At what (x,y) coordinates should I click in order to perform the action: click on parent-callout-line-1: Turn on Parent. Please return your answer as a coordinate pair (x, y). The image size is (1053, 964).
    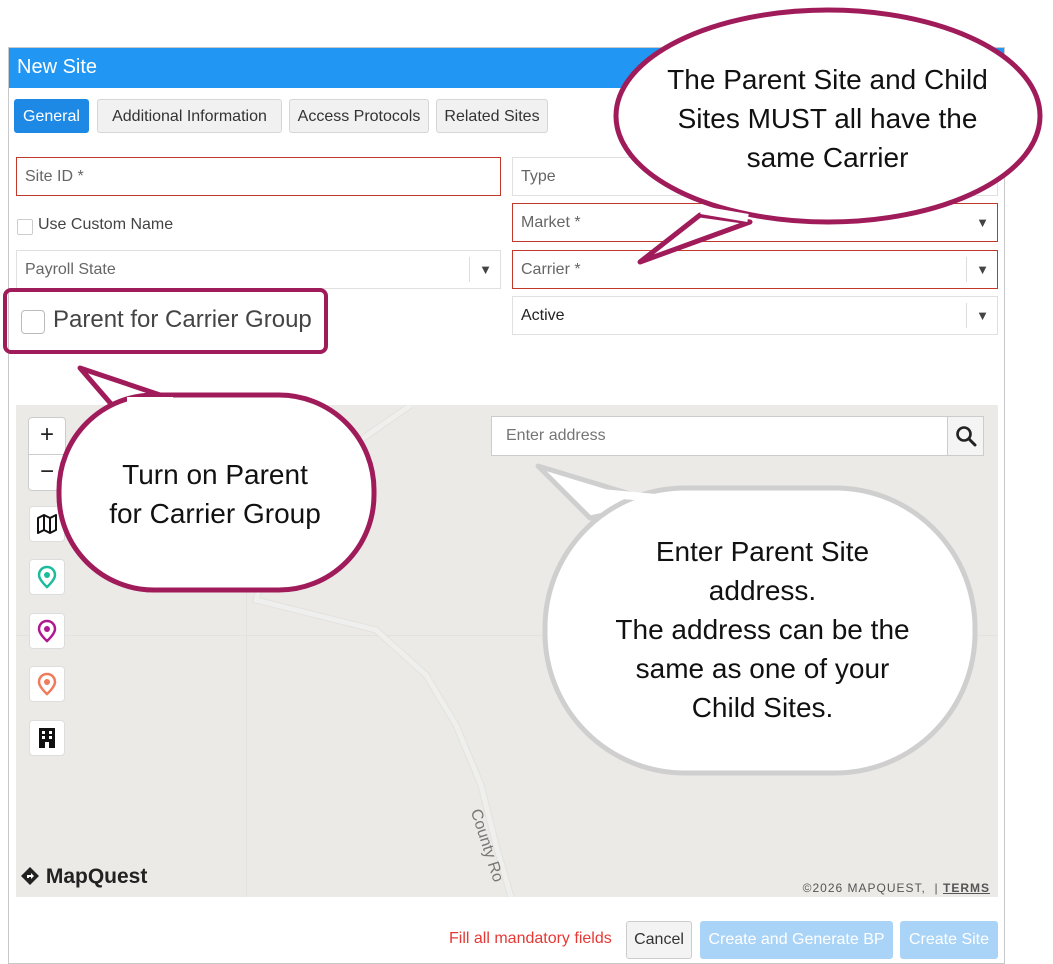
    Looking at the image, I should click on (215, 474).